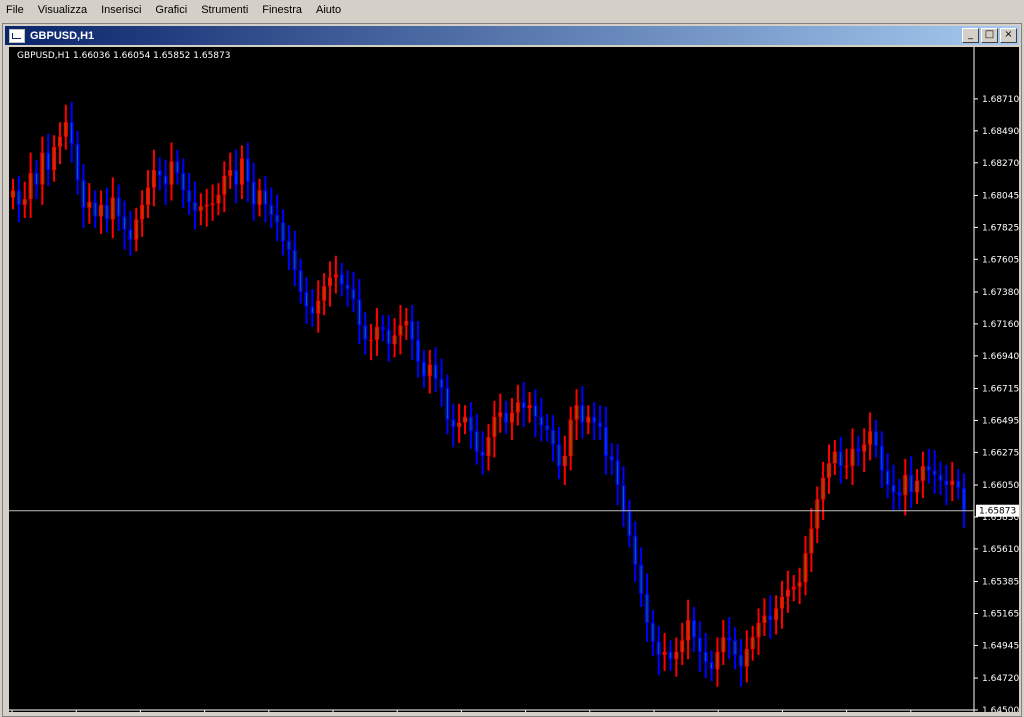  Describe the element at coordinates (1000, 293) in the screenshot. I see `y-tick-label: 1.67380` at that location.